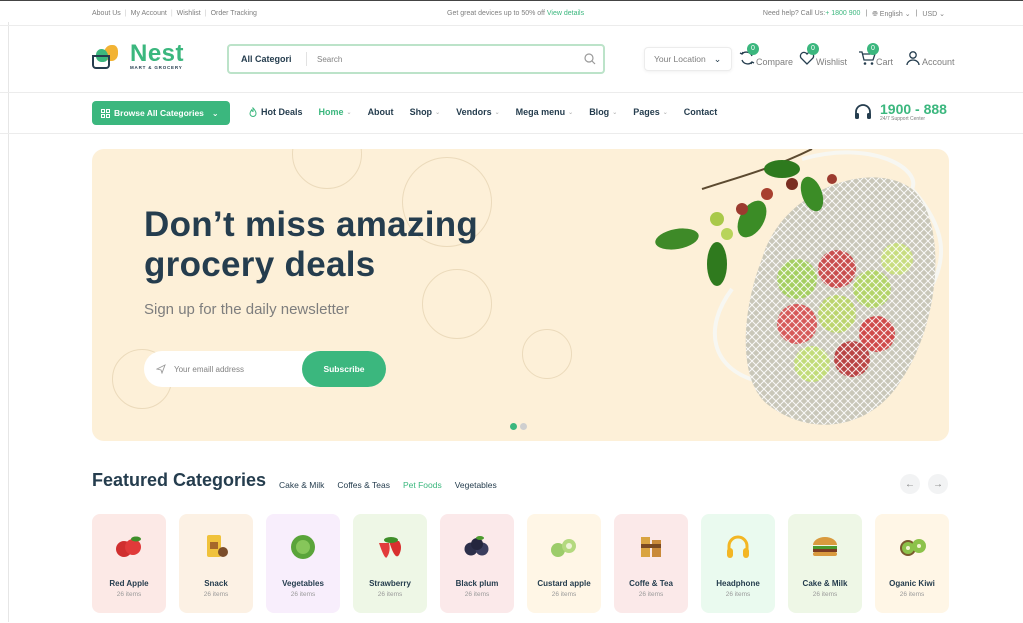 The width and height of the screenshot is (1023, 623). Describe the element at coordinates (477, 583) in the screenshot. I see `category-name: Black plum` at that location.